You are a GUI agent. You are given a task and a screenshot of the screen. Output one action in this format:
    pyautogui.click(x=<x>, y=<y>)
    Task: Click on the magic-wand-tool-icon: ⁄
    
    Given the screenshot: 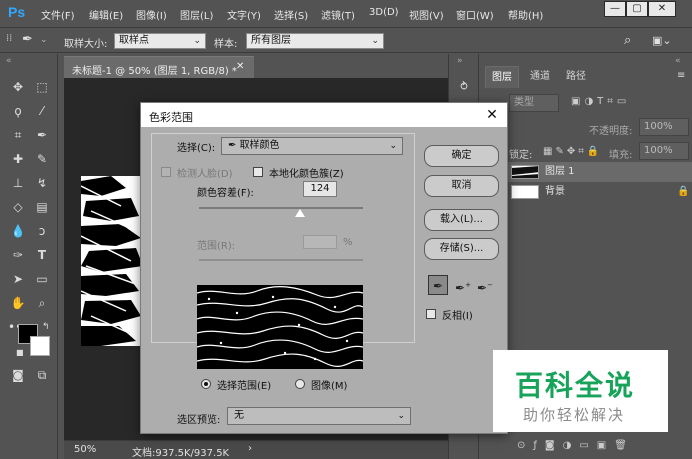 What is the action you would take?
    pyautogui.click(x=42, y=111)
    